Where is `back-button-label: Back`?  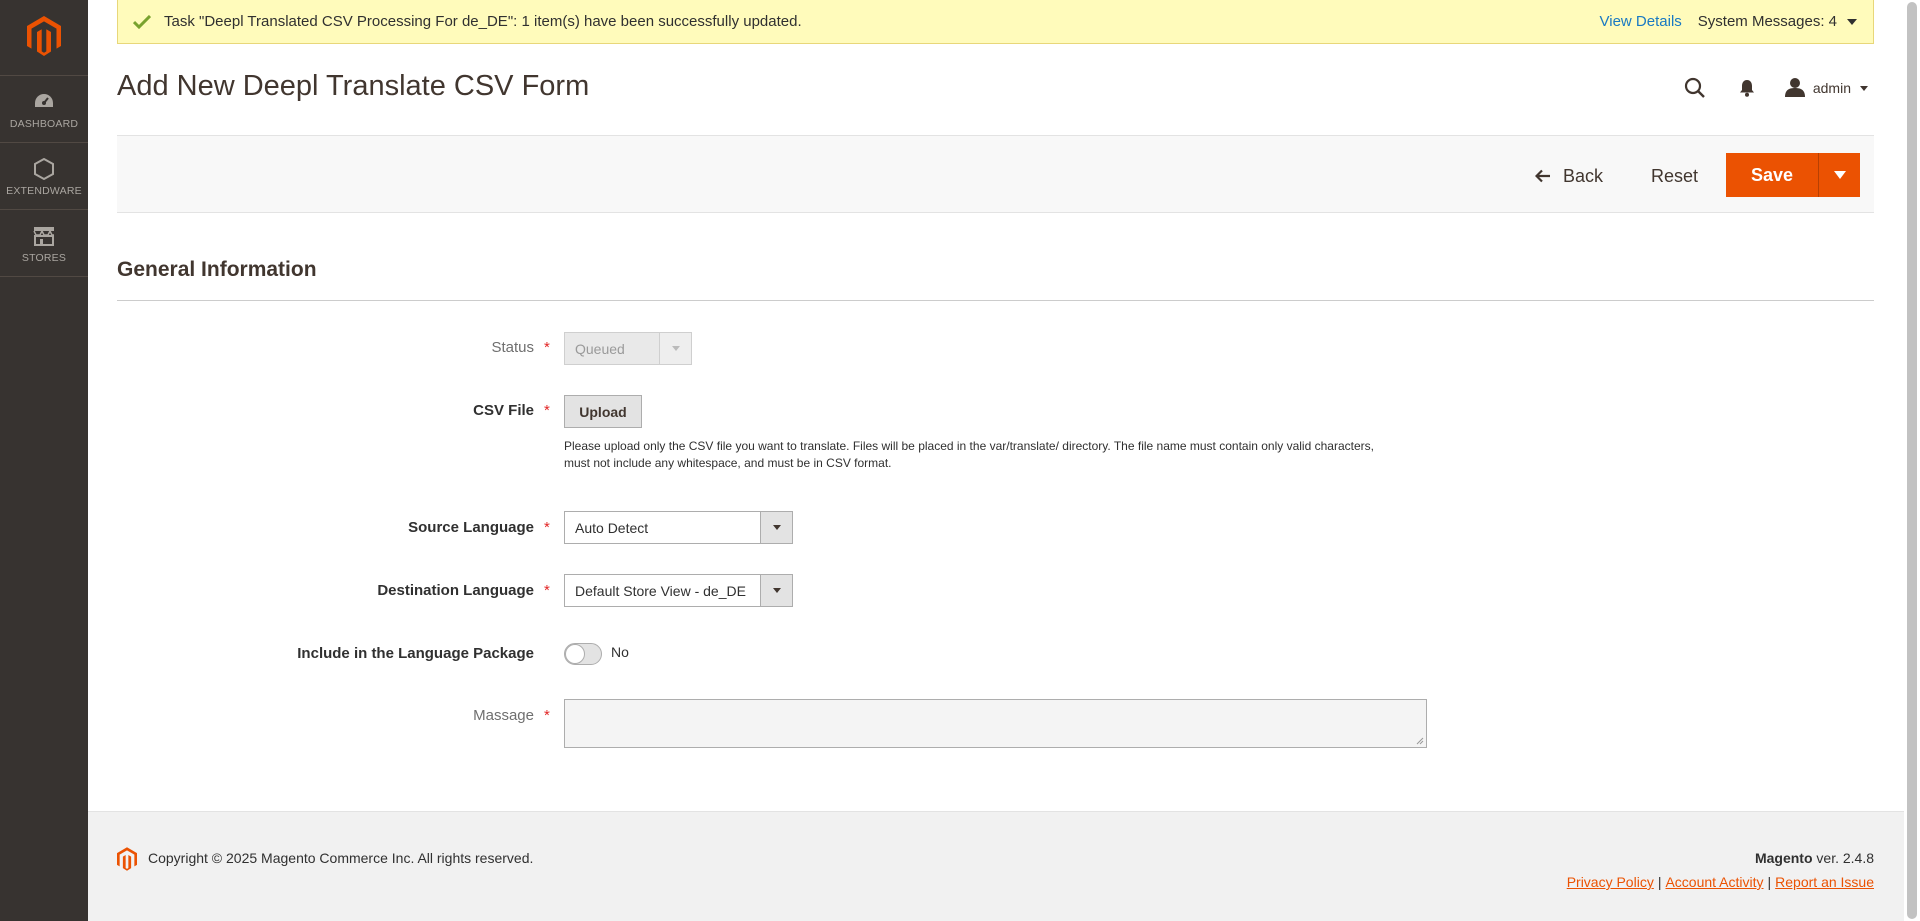
back-button-label: Back is located at coordinates (1583, 175).